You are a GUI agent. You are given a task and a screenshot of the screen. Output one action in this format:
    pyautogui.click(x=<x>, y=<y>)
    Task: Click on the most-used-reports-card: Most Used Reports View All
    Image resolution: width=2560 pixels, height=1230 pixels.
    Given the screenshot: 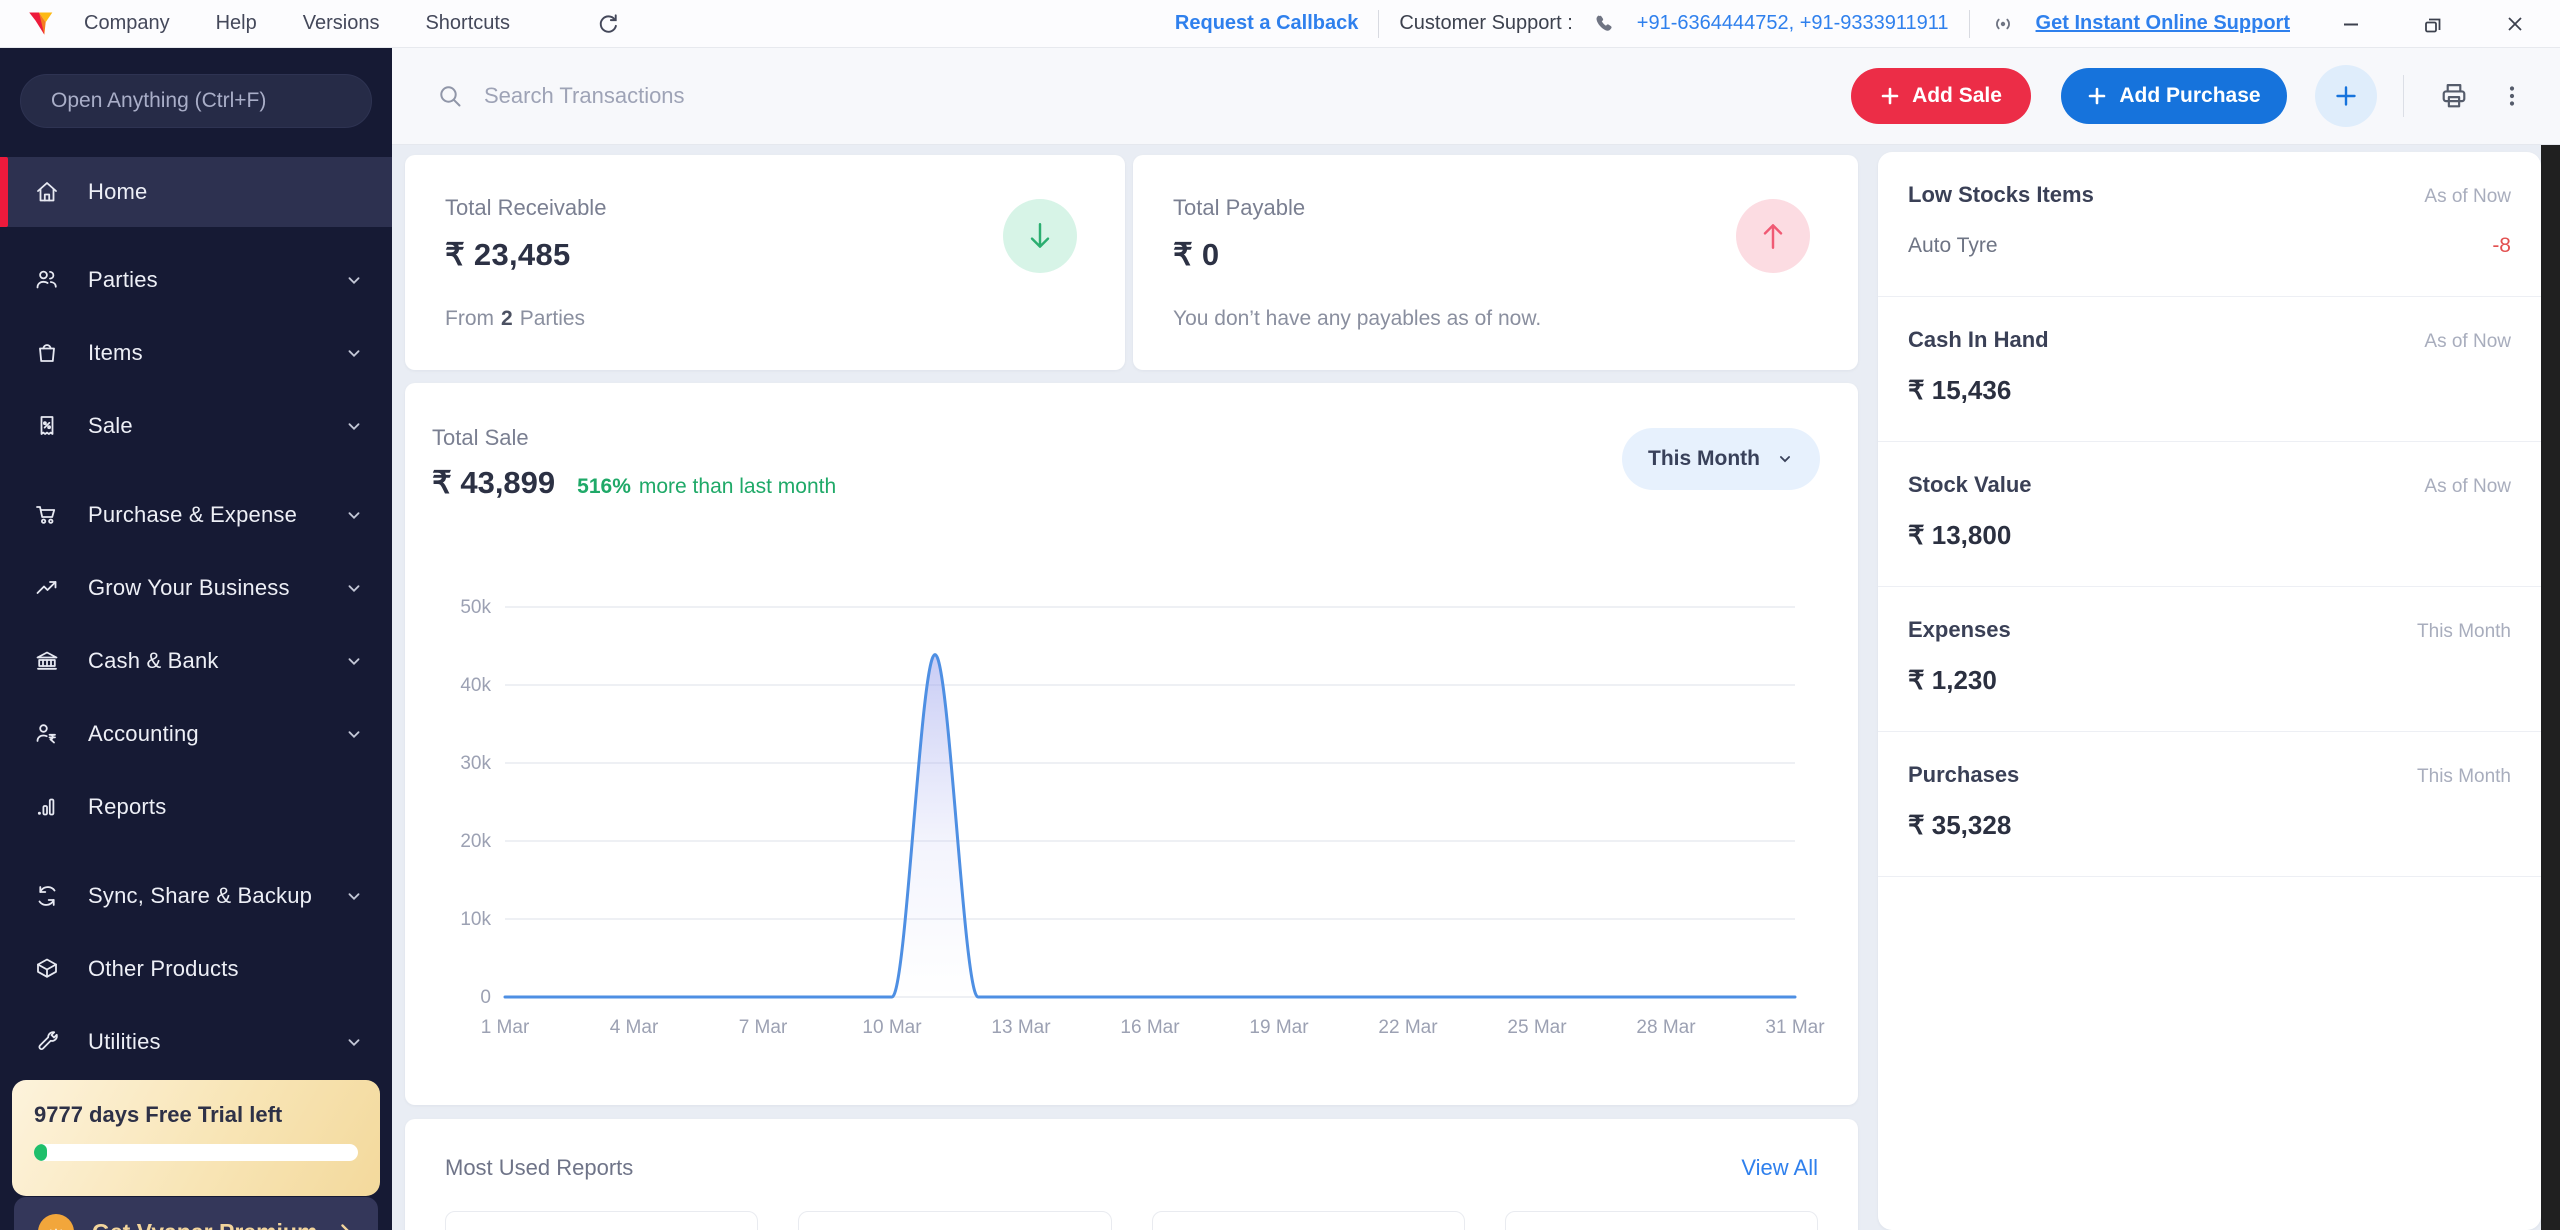 What is the action you would take?
    pyautogui.click(x=1131, y=1174)
    